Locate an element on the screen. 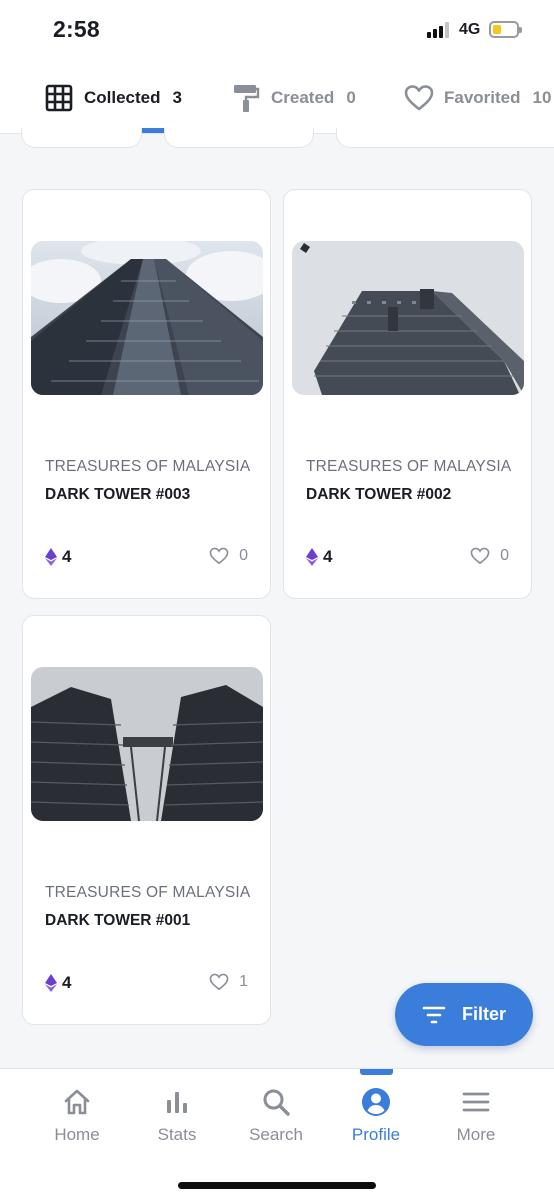  bottom-nav: Home Stats Search Profile More is located at coordinates (277, 1134).